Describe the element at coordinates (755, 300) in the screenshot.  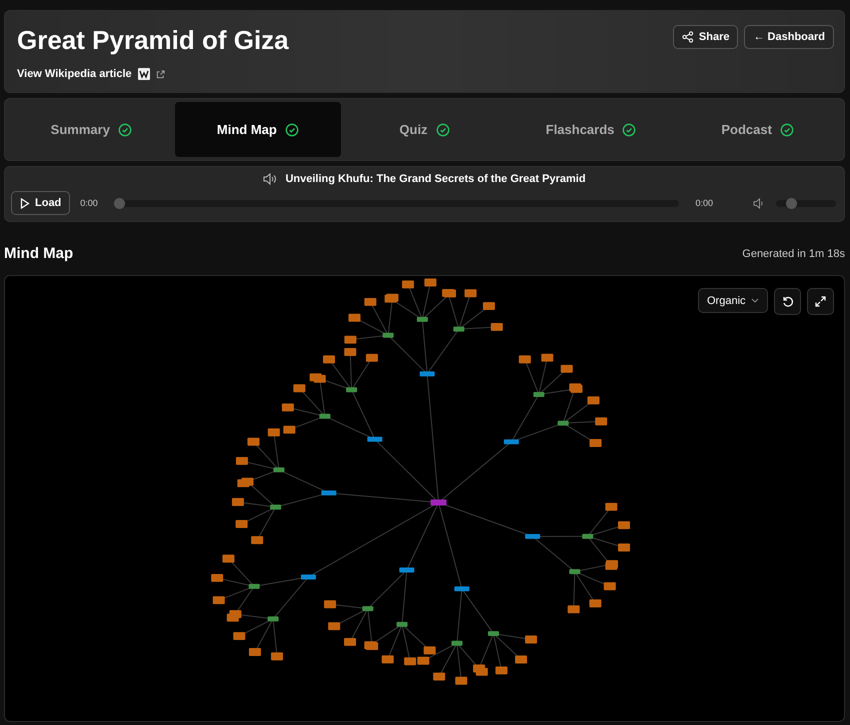
I see `chevron-down-icon` at that location.